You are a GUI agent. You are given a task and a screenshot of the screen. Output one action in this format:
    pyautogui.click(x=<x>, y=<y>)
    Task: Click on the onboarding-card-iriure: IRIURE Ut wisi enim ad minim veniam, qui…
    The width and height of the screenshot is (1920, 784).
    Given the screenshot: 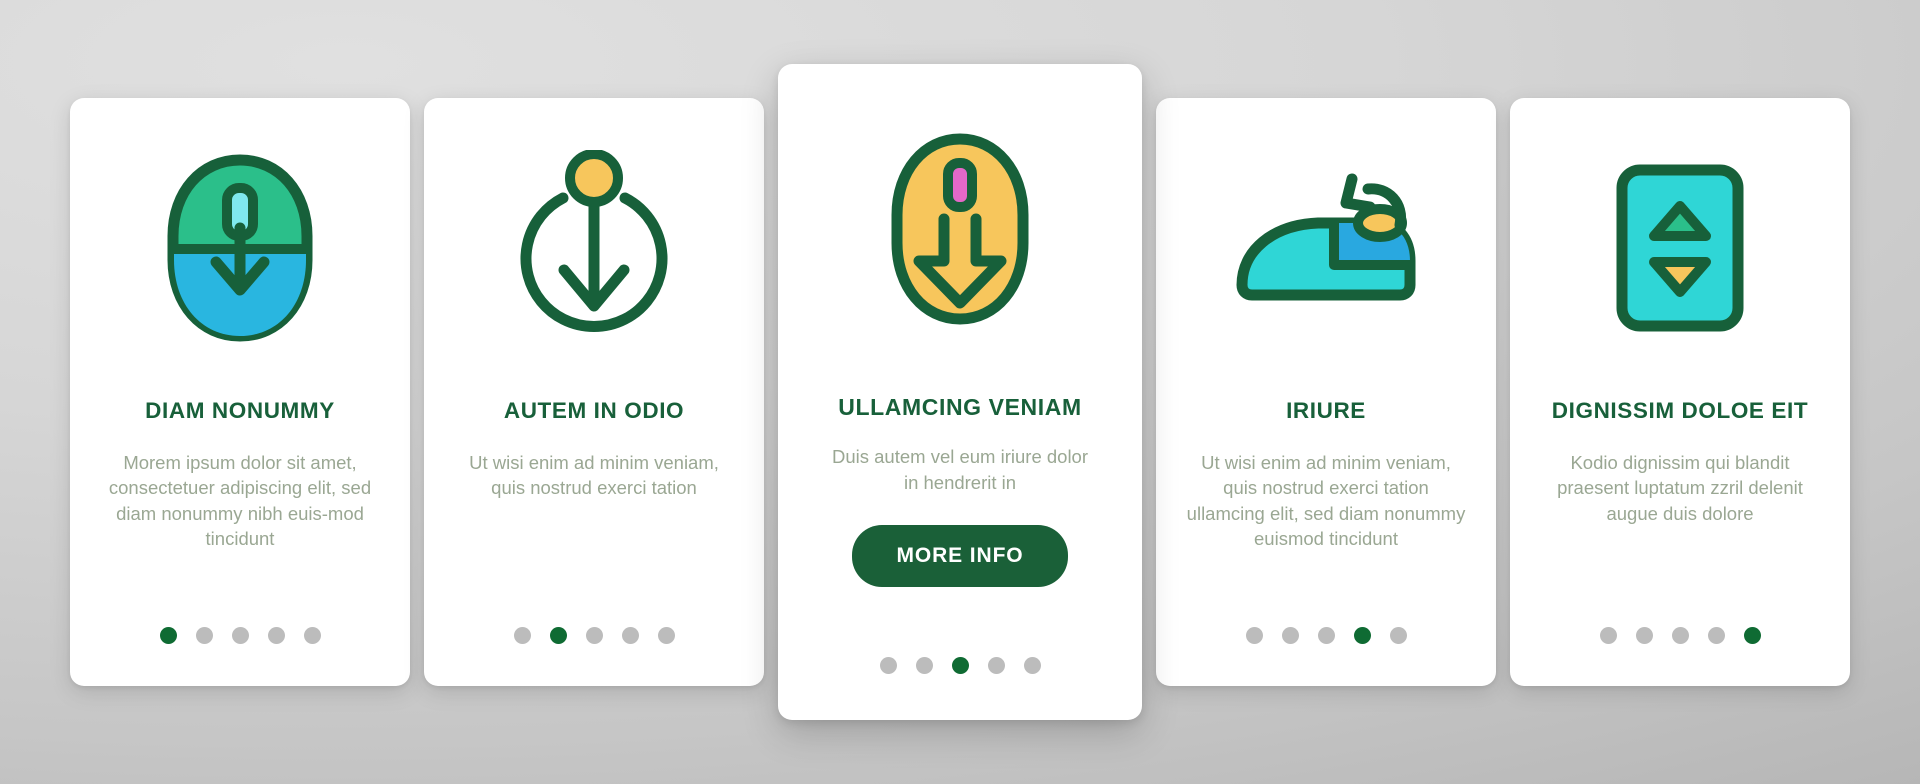 What is the action you would take?
    pyautogui.click(x=1326, y=392)
    